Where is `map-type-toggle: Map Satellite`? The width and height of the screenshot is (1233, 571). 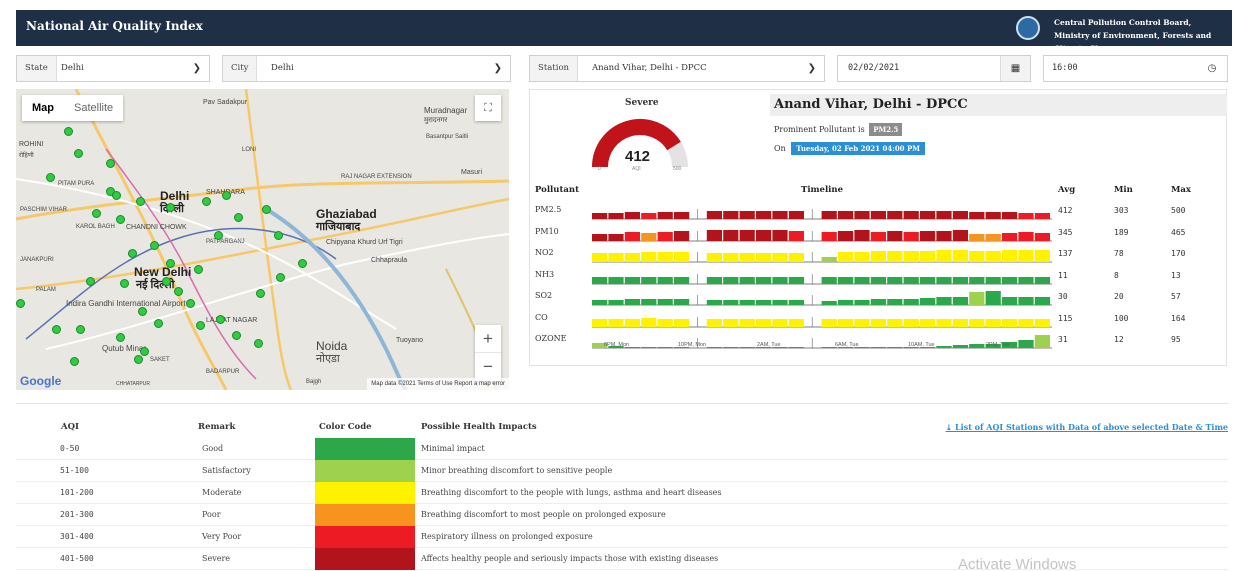 map-type-toggle: Map Satellite is located at coordinates (73, 108).